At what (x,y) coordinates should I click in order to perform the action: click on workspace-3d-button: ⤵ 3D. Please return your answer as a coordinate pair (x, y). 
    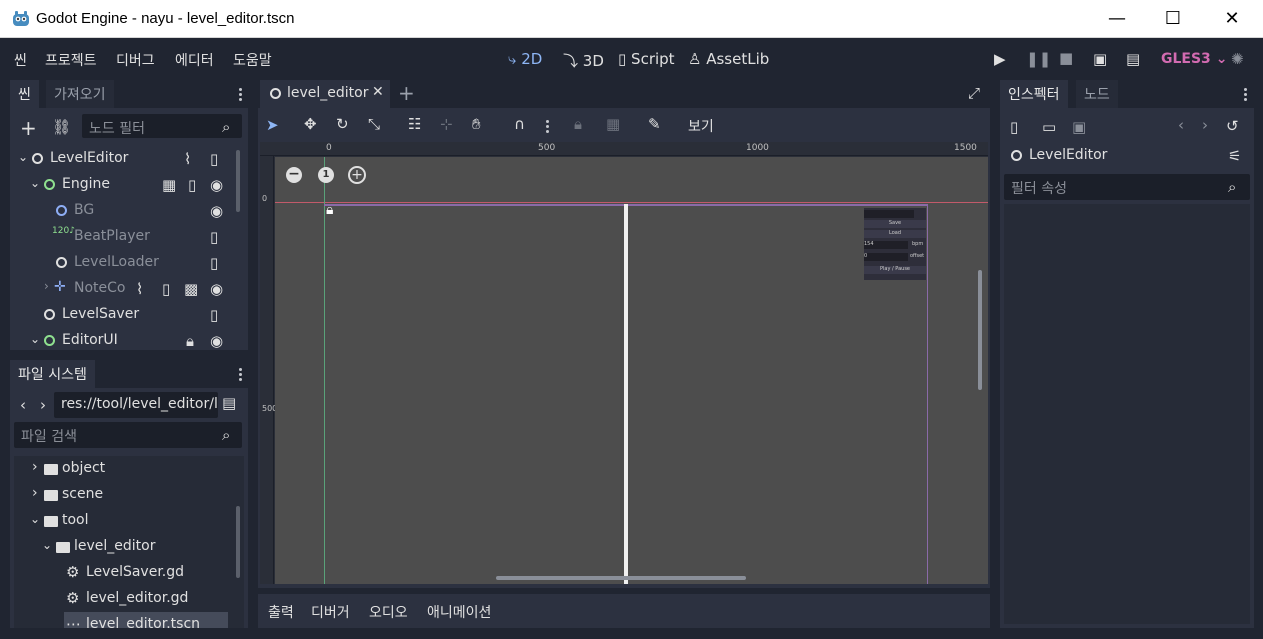
    Looking at the image, I should click on (583, 60).